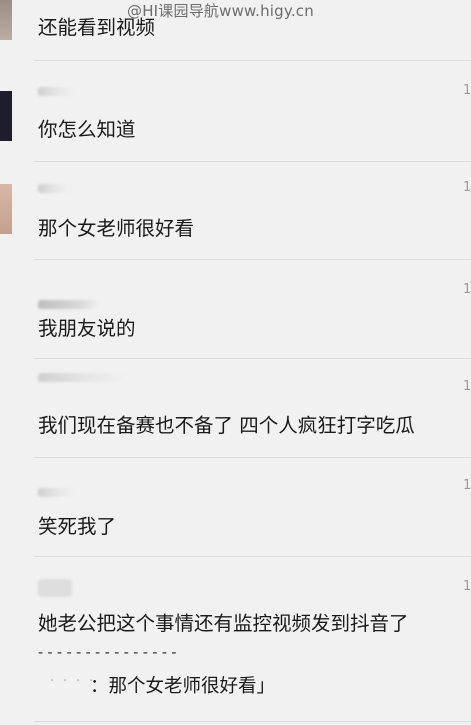 The height and width of the screenshot is (725, 471). Describe the element at coordinates (87, 129) in the screenshot. I see `comment-text: 你怎么知道` at that location.